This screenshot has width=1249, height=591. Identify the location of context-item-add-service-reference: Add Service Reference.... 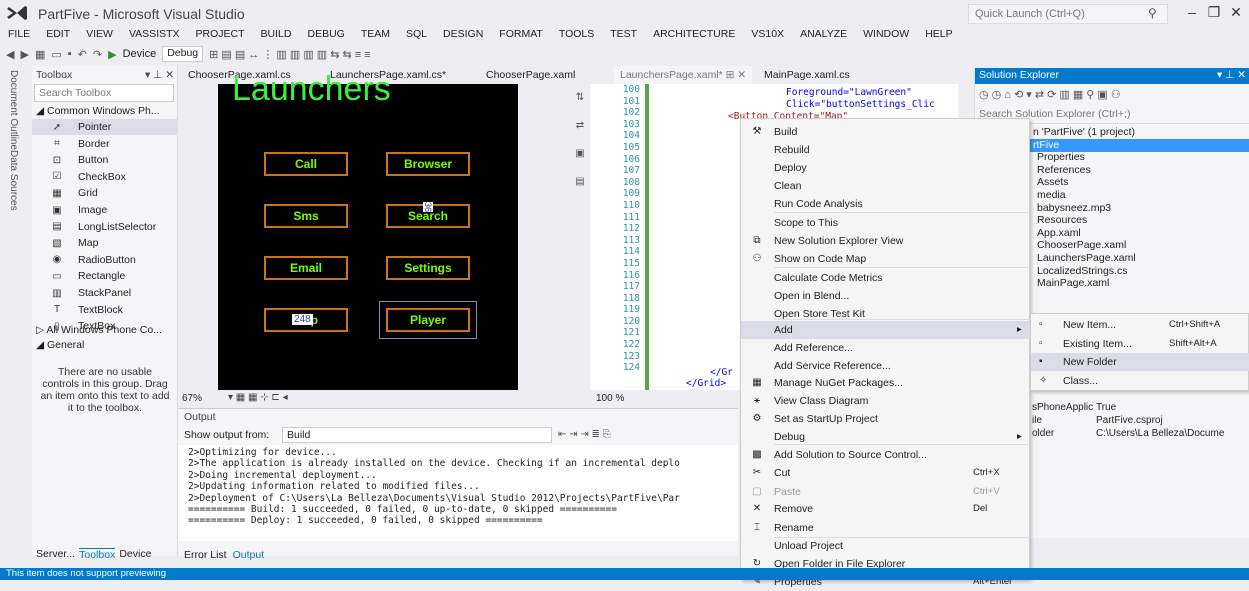
(886, 366).